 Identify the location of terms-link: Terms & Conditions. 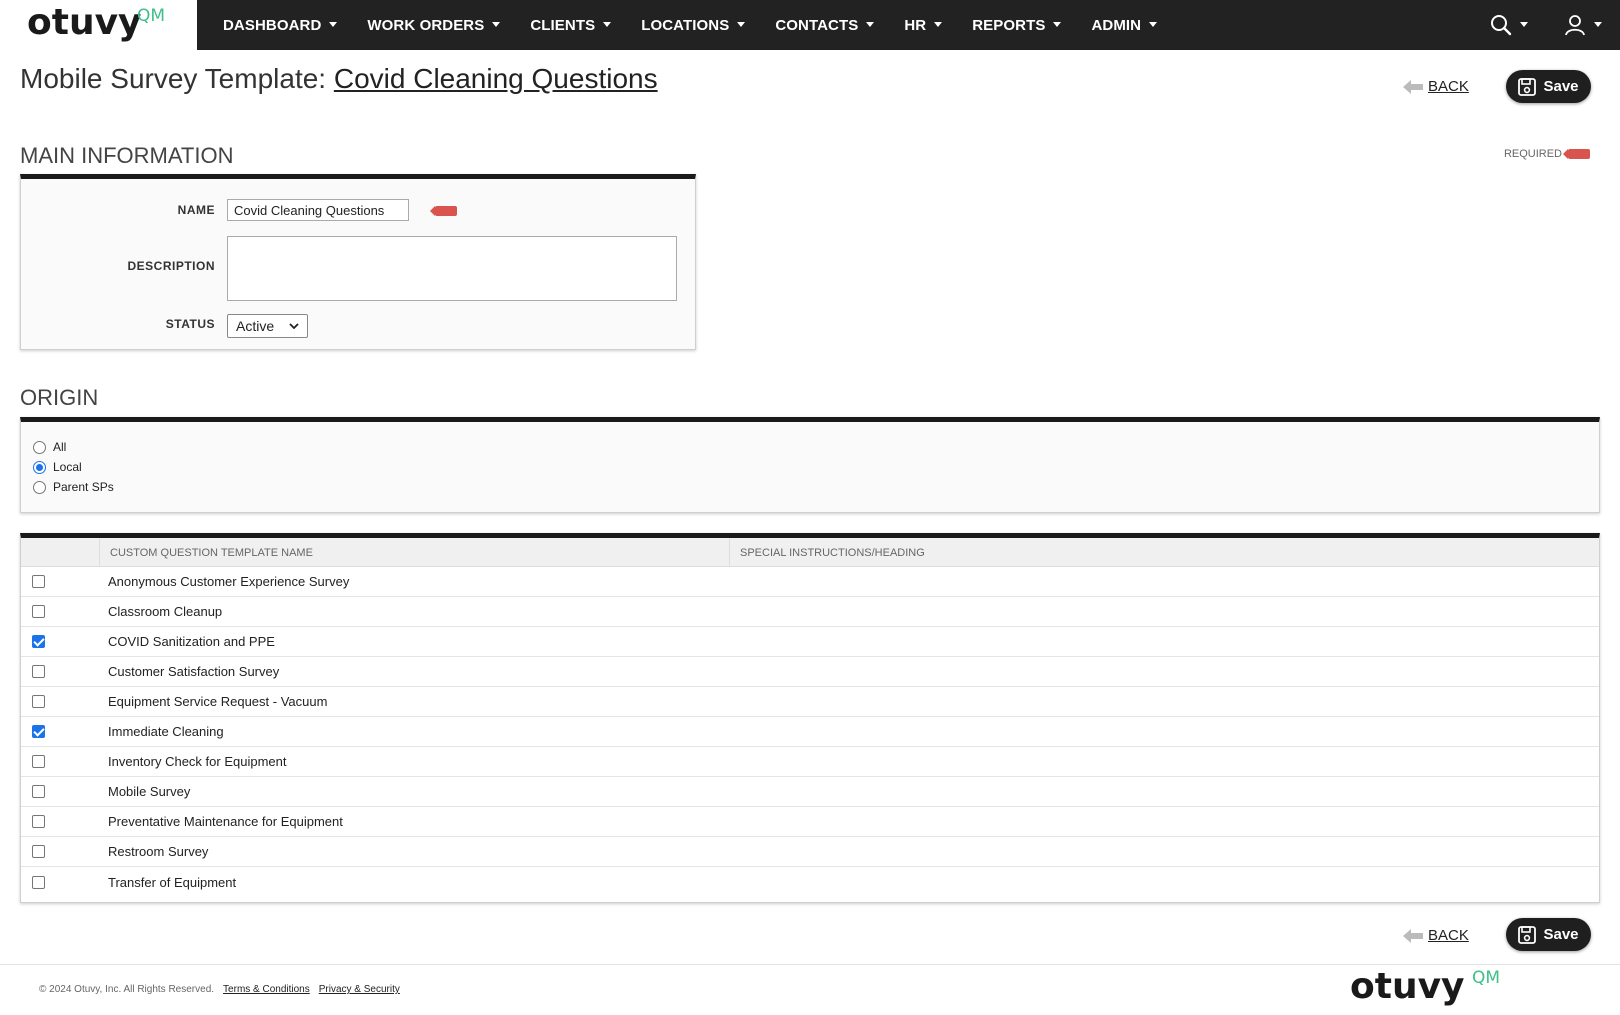
(266, 989).